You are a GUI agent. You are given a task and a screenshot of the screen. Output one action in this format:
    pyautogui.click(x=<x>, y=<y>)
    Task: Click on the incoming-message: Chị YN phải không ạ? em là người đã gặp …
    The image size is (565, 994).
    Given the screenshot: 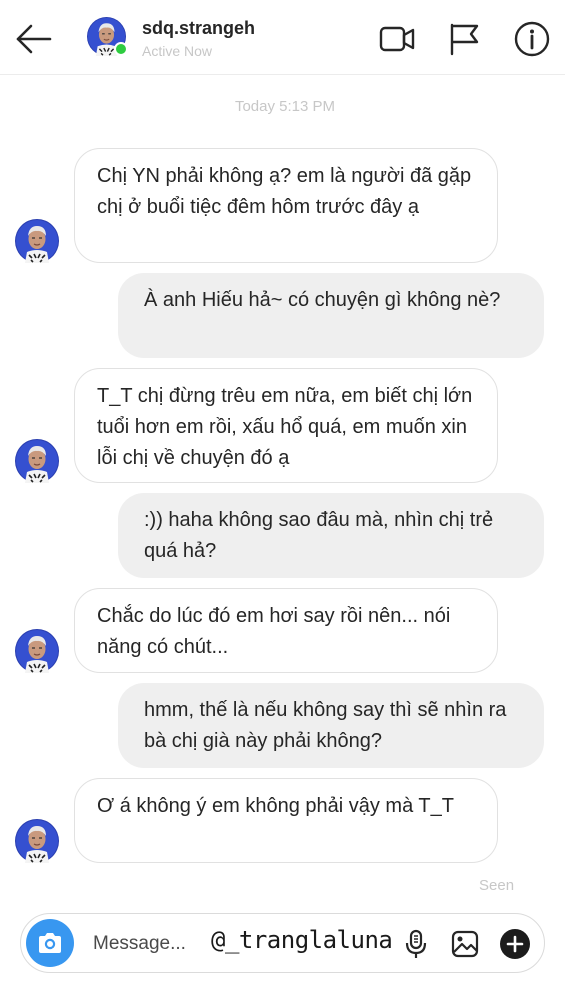 What is the action you would take?
    pyautogui.click(x=286, y=205)
    